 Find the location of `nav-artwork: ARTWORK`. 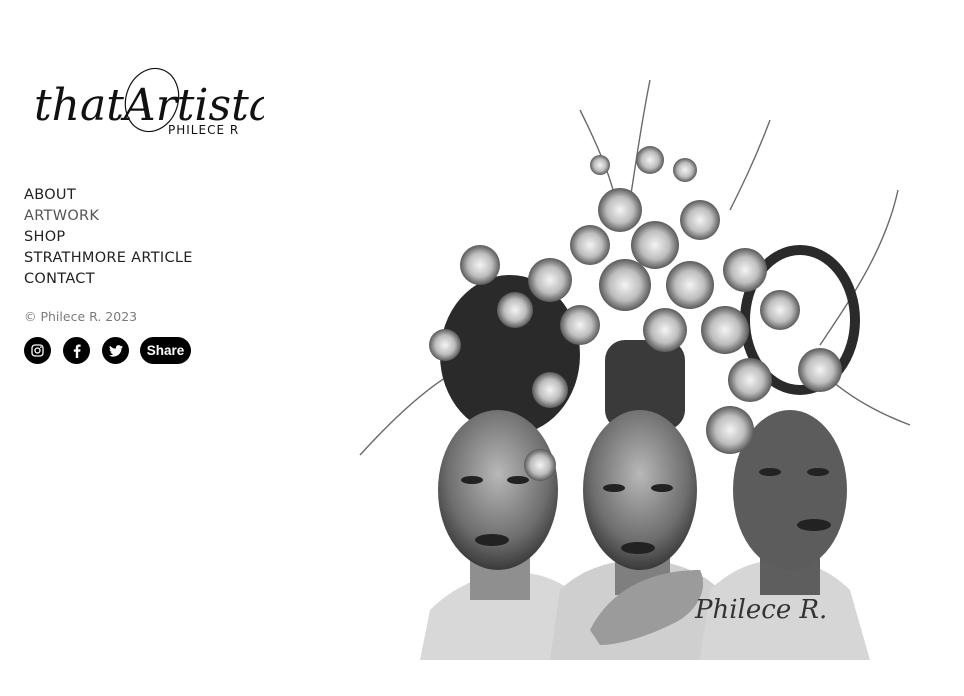

nav-artwork: ARTWORK is located at coordinates (108, 216).